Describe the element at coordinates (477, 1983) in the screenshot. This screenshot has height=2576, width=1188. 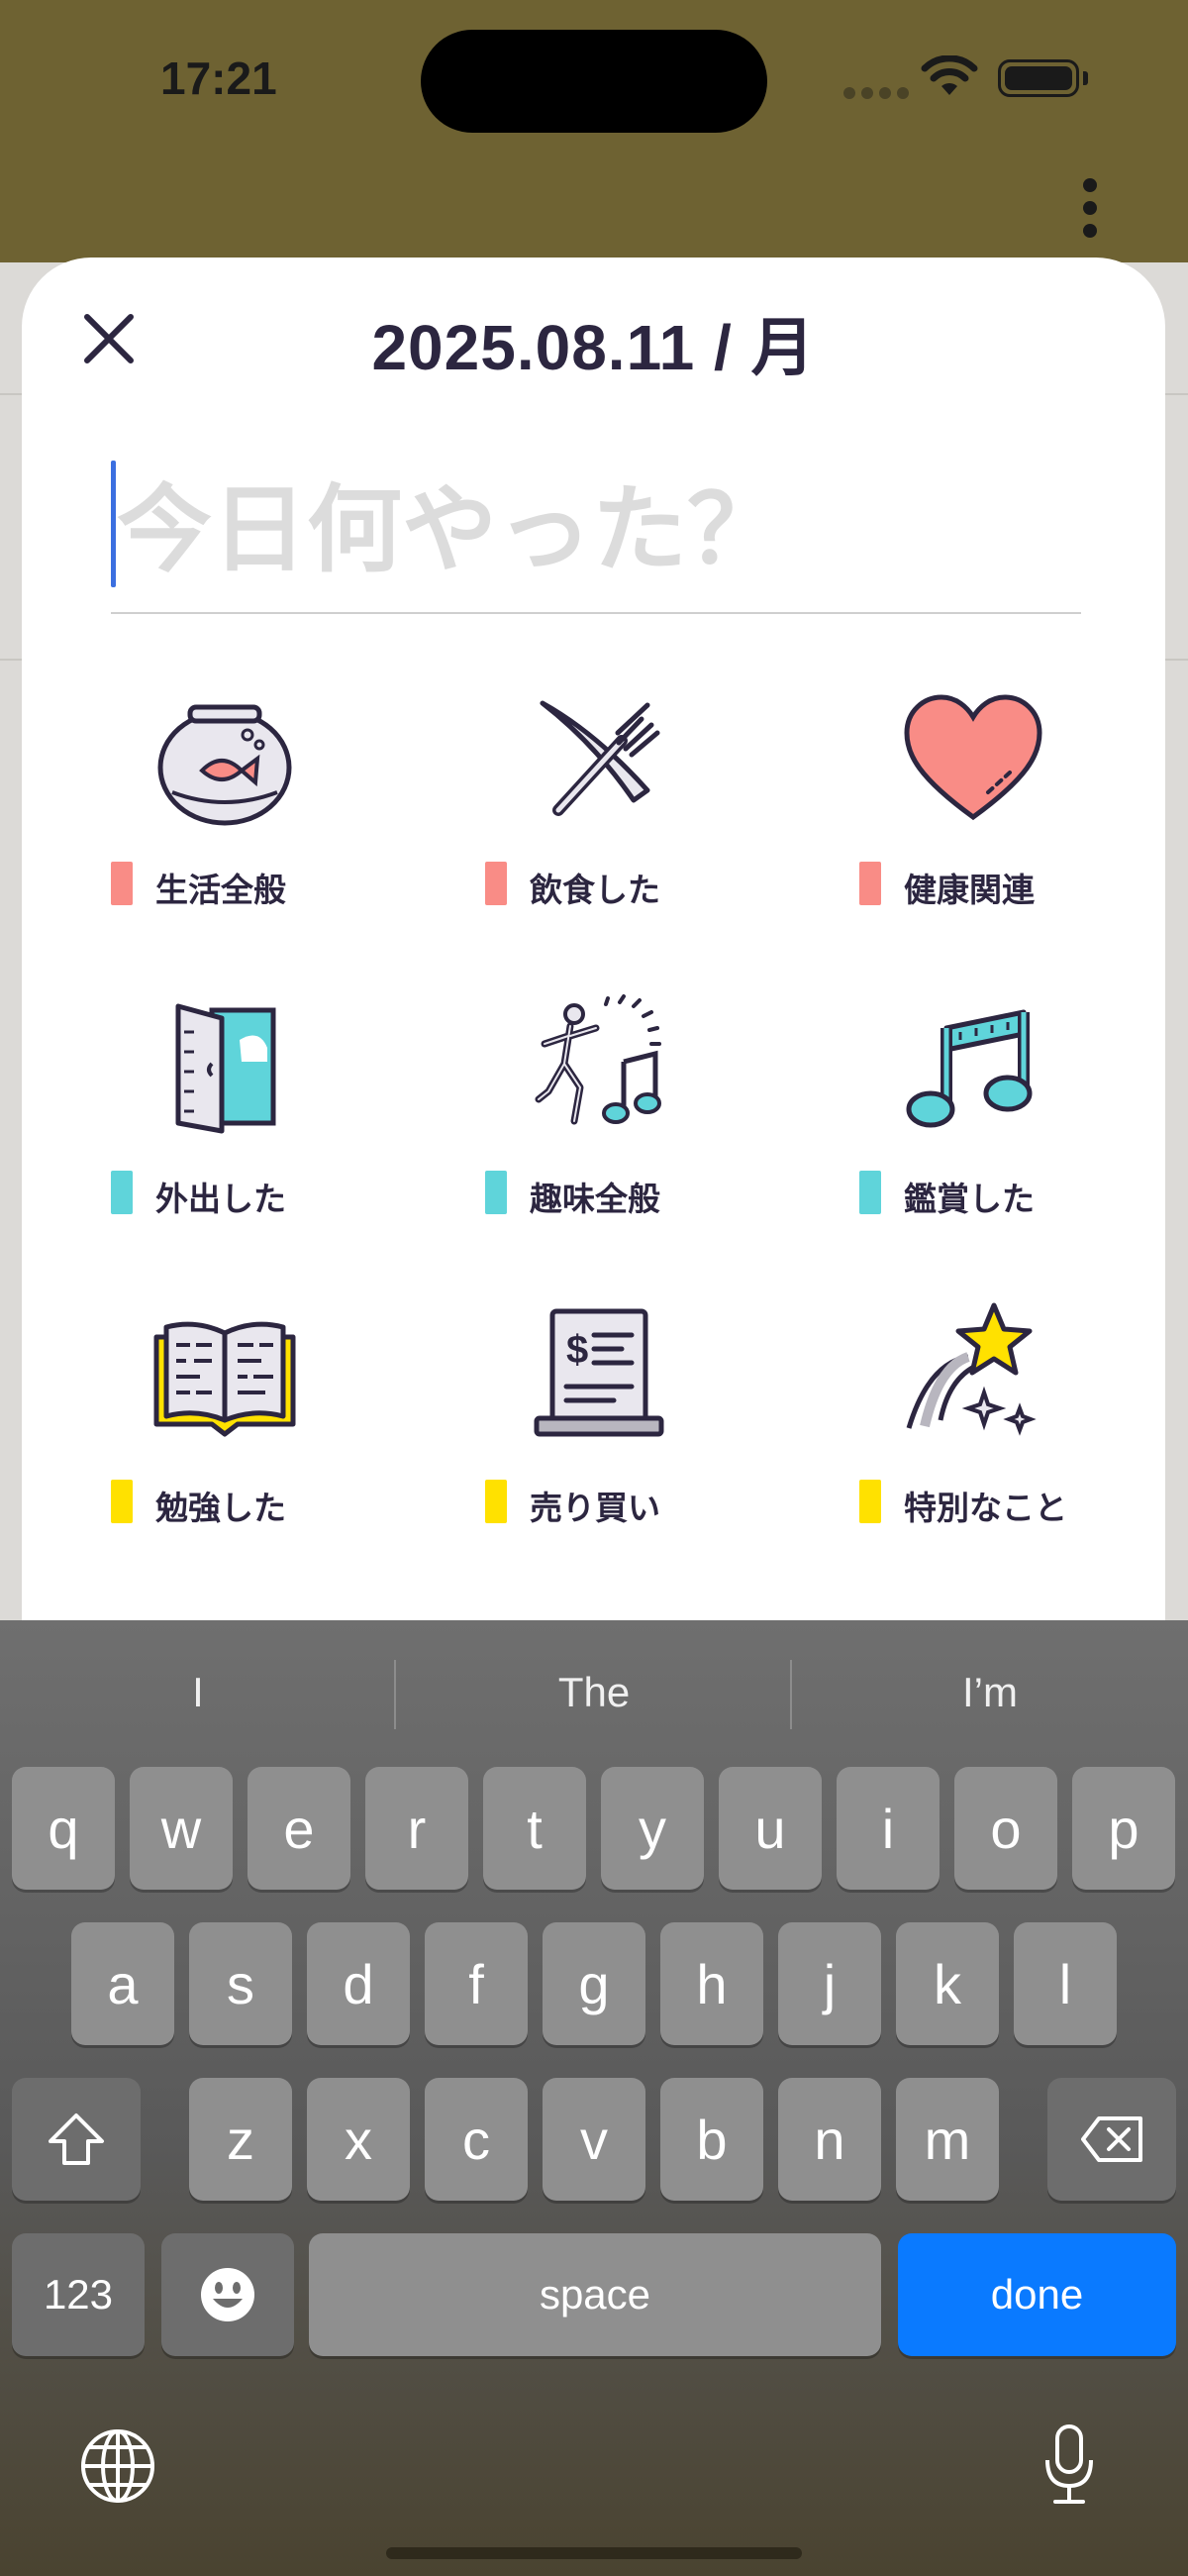
I see `key-f: f` at that location.